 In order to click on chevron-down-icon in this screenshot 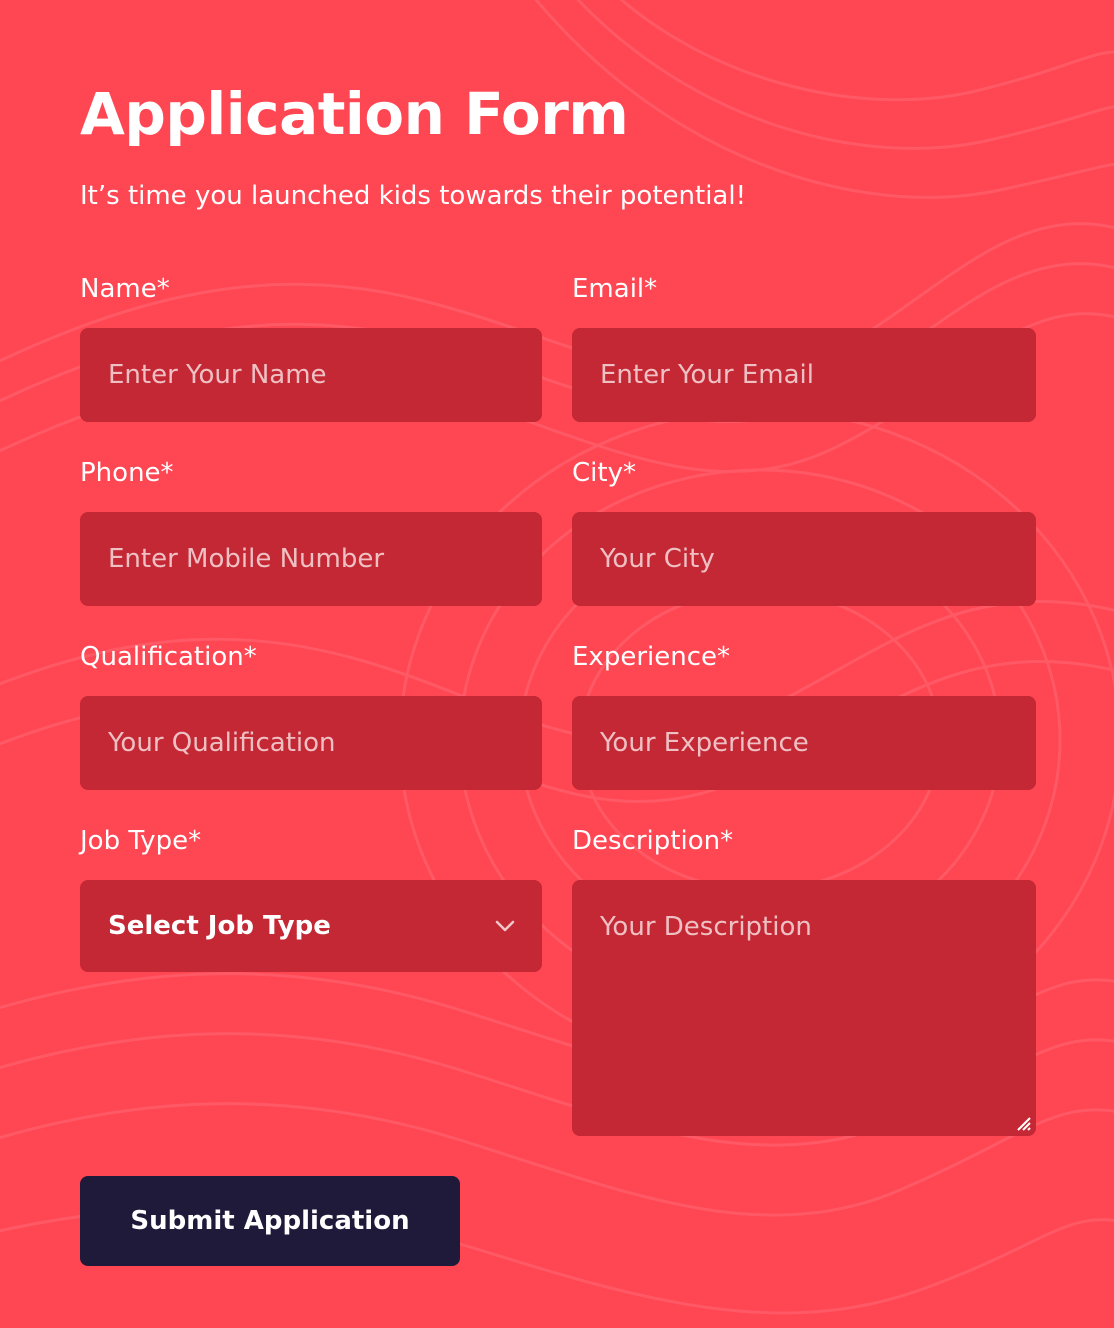, I will do `click(505, 926)`.